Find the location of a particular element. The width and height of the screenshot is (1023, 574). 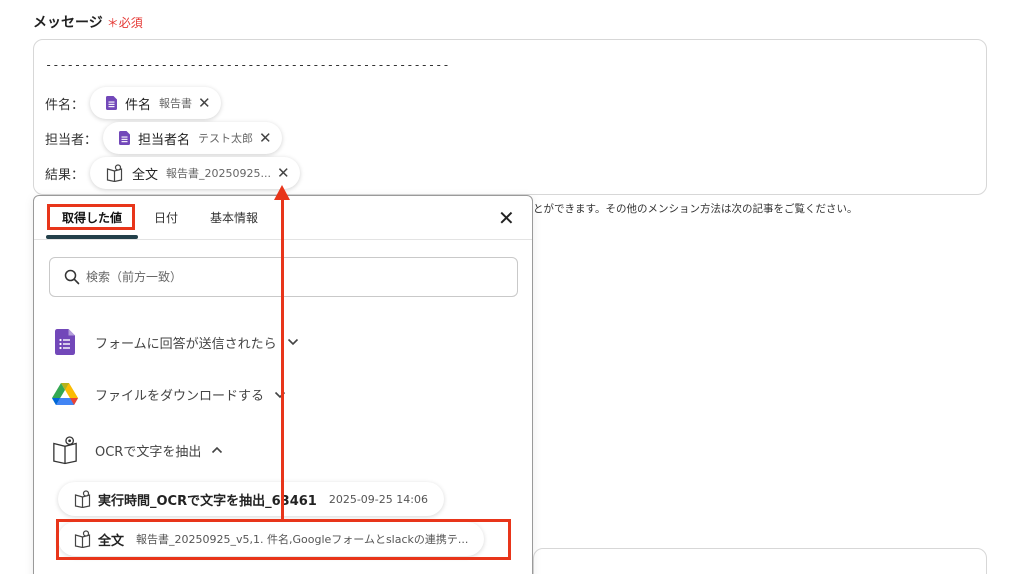

message-row-result: 結果： 全文 報告書_20250925... ✕ is located at coordinates (172, 173).